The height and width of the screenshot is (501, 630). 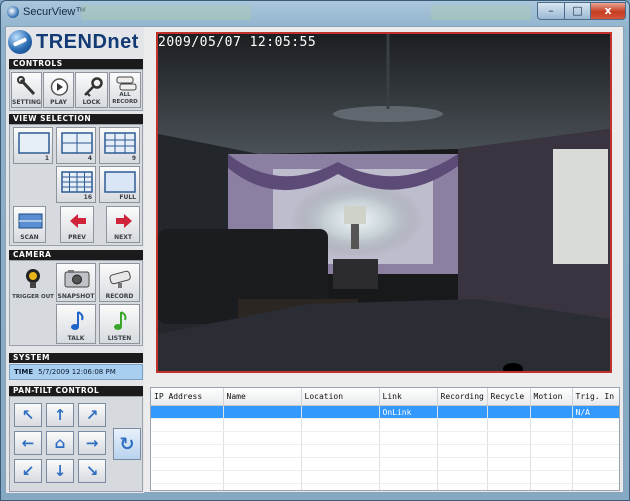 I want to click on system-time: TIME 5/7/2009 12:06:08 PM, so click(x=76, y=372).